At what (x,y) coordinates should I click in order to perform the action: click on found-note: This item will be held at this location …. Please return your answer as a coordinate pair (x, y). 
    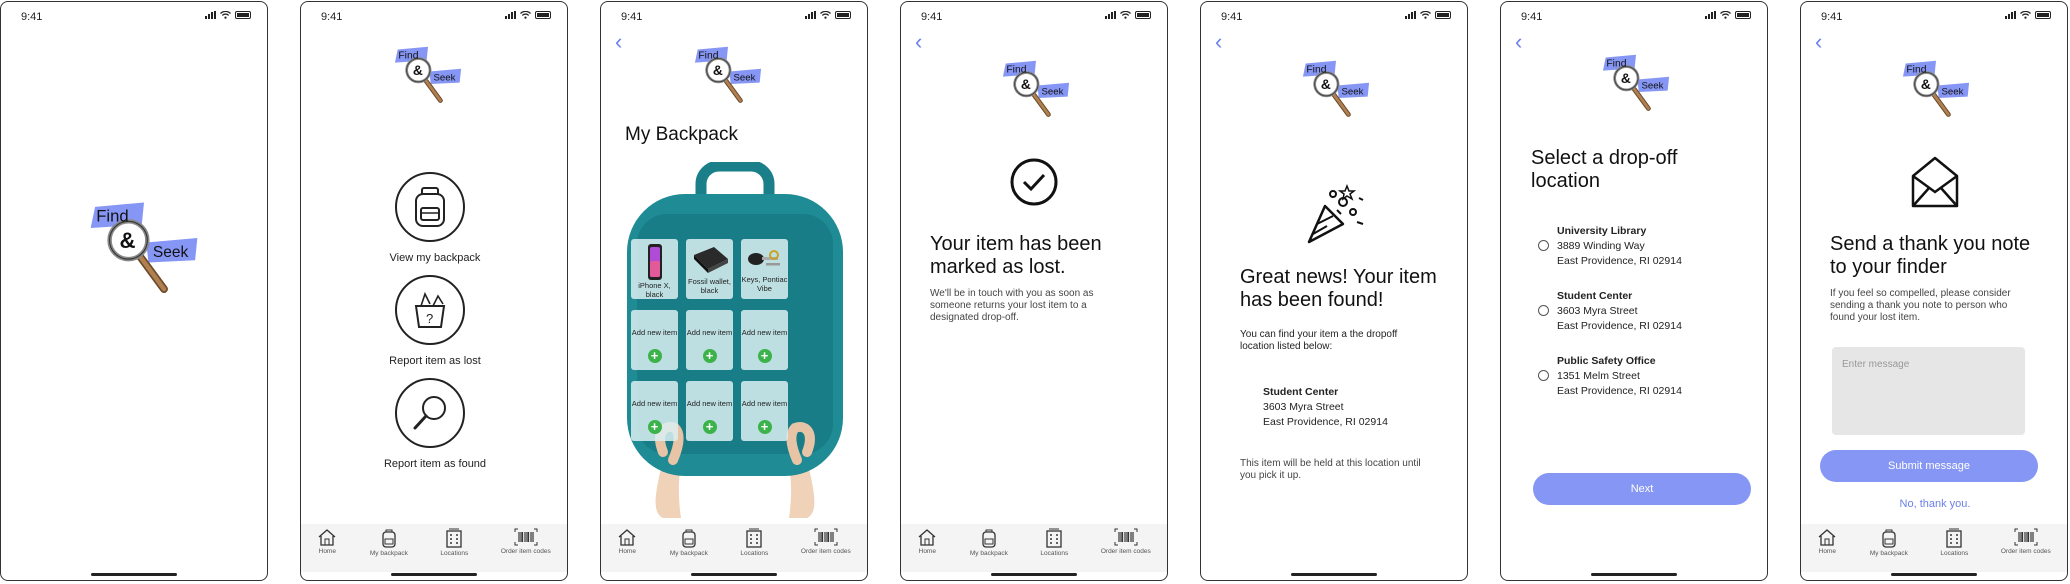
    Looking at the image, I should click on (1330, 469).